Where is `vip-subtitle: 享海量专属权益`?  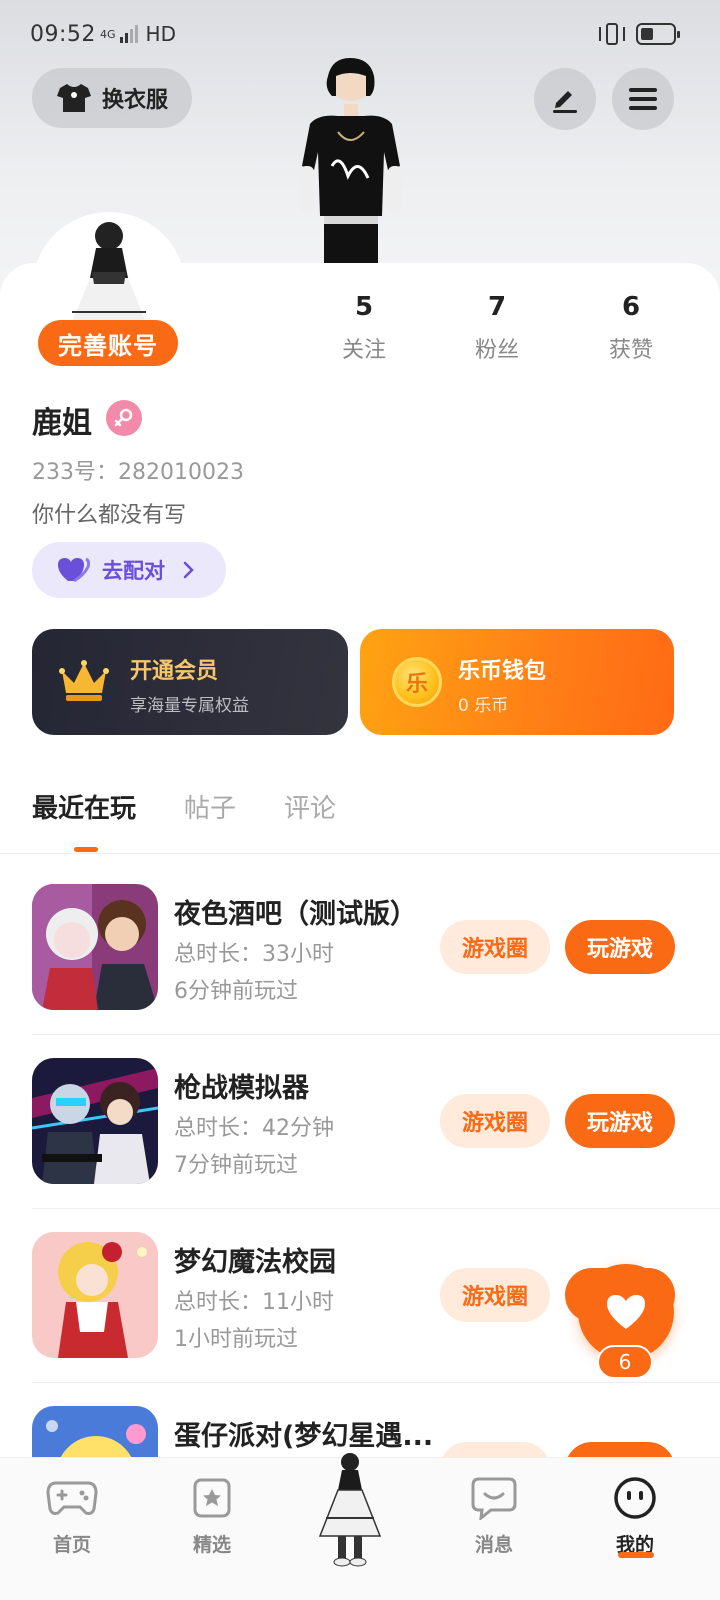
vip-subtitle: 享海量专属权益 is located at coordinates (189, 706).